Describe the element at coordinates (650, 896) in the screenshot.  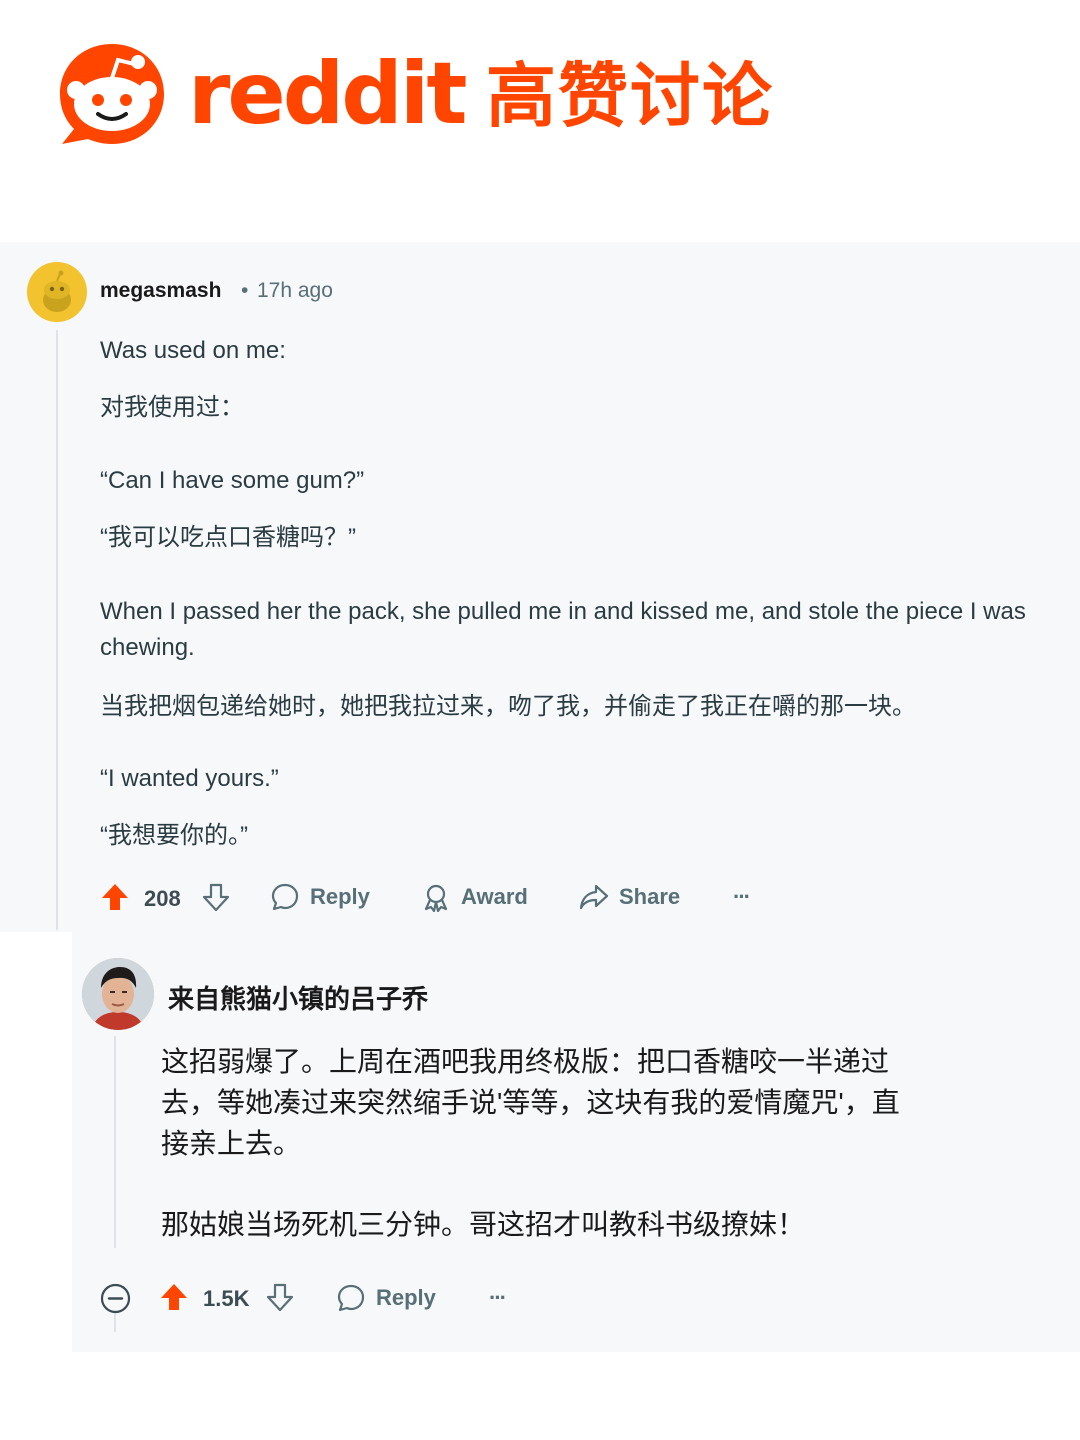
I see `share-label: Share` at that location.